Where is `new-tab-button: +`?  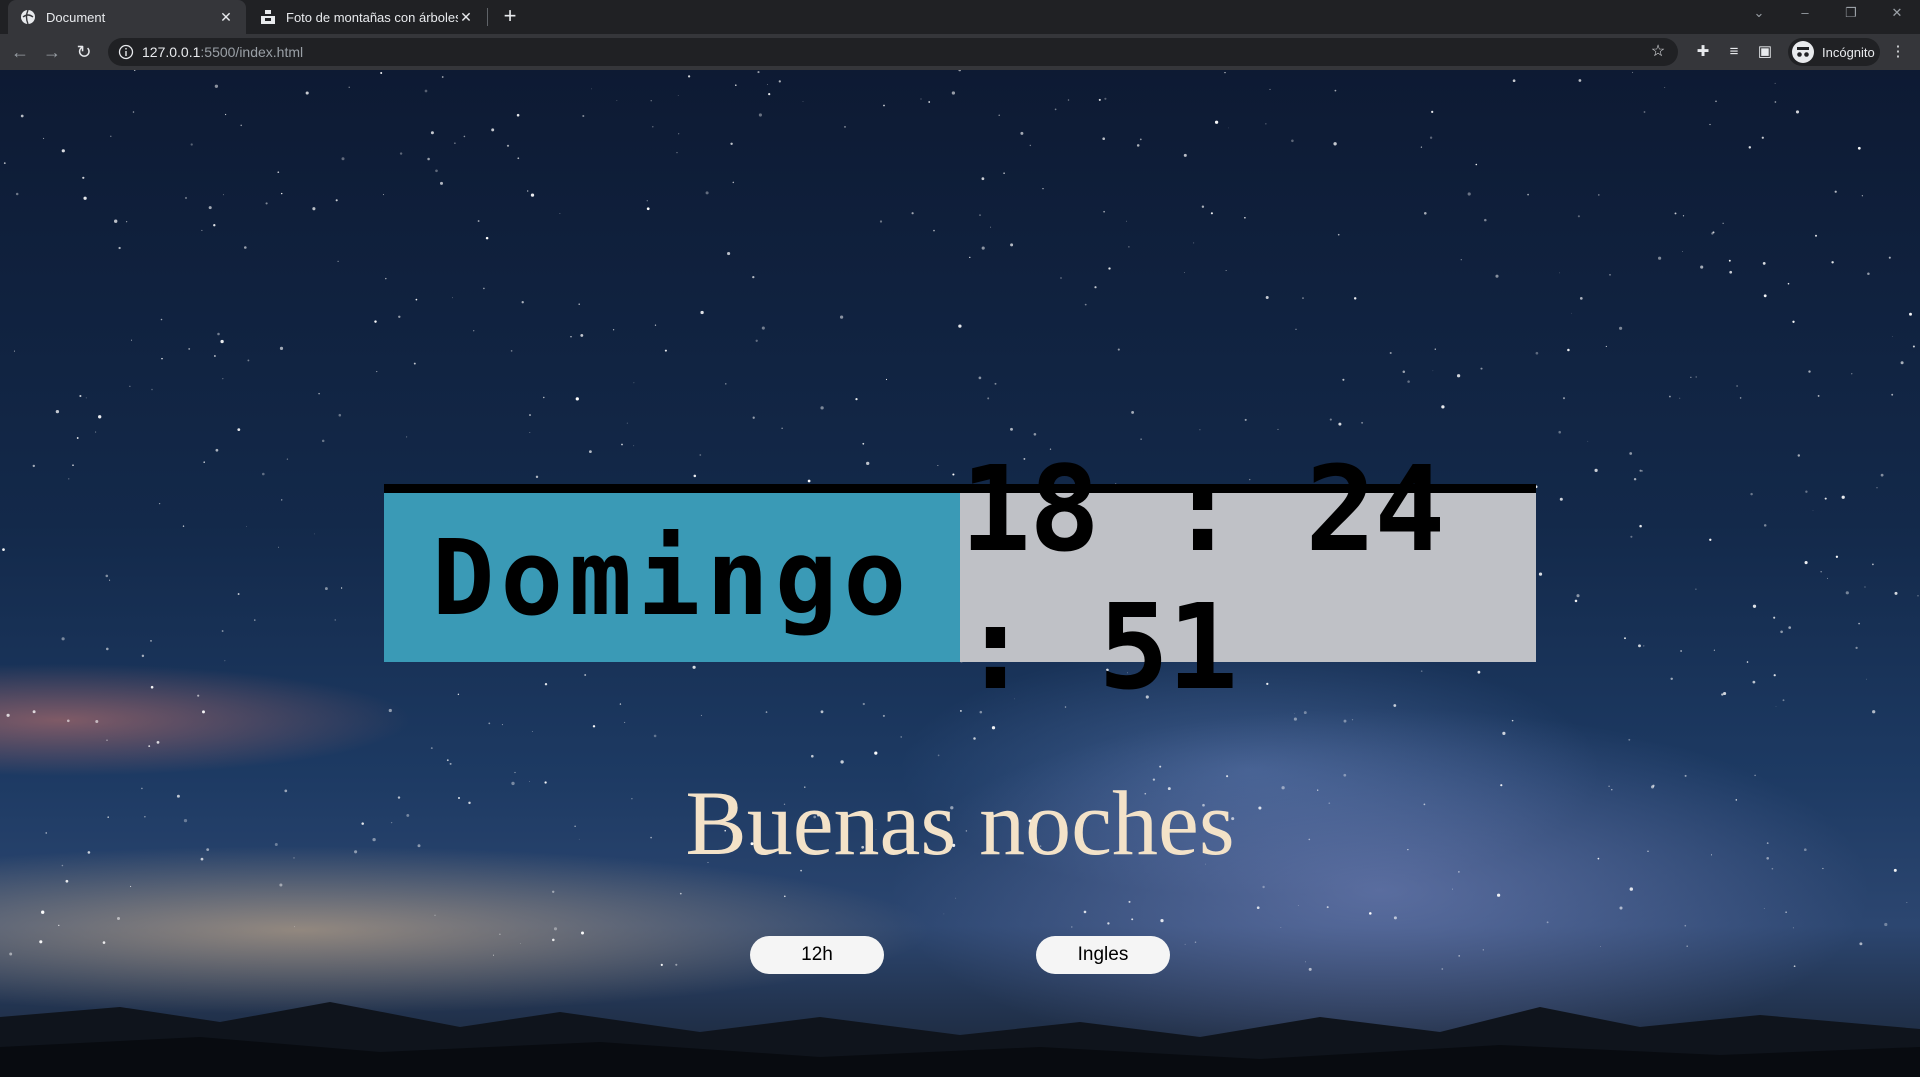 new-tab-button: + is located at coordinates (510, 17).